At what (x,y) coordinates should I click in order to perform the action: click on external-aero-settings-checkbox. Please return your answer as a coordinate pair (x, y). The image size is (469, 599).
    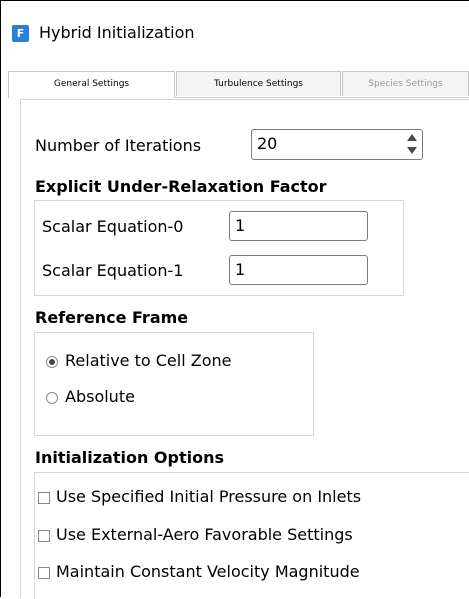
    Looking at the image, I should click on (44, 536).